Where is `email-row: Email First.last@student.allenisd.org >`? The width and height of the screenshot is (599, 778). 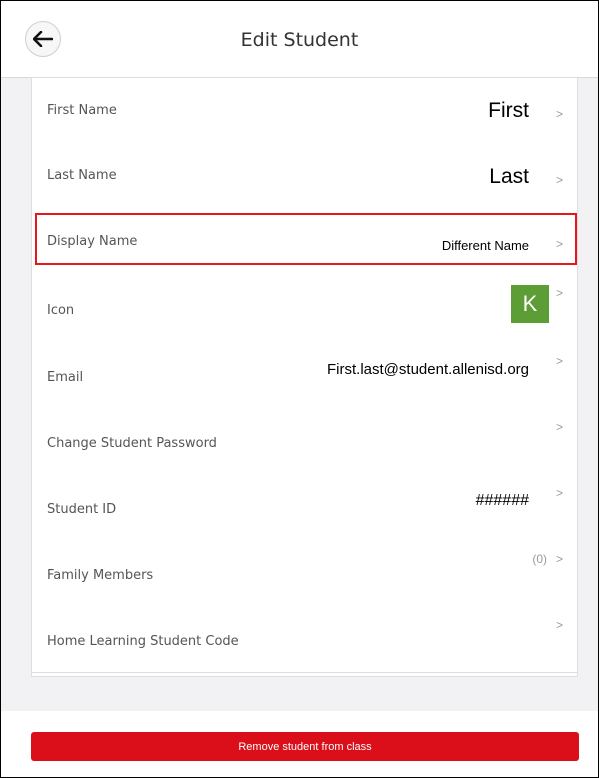
email-row: Email First.last@student.allenisd.org > is located at coordinates (304, 375).